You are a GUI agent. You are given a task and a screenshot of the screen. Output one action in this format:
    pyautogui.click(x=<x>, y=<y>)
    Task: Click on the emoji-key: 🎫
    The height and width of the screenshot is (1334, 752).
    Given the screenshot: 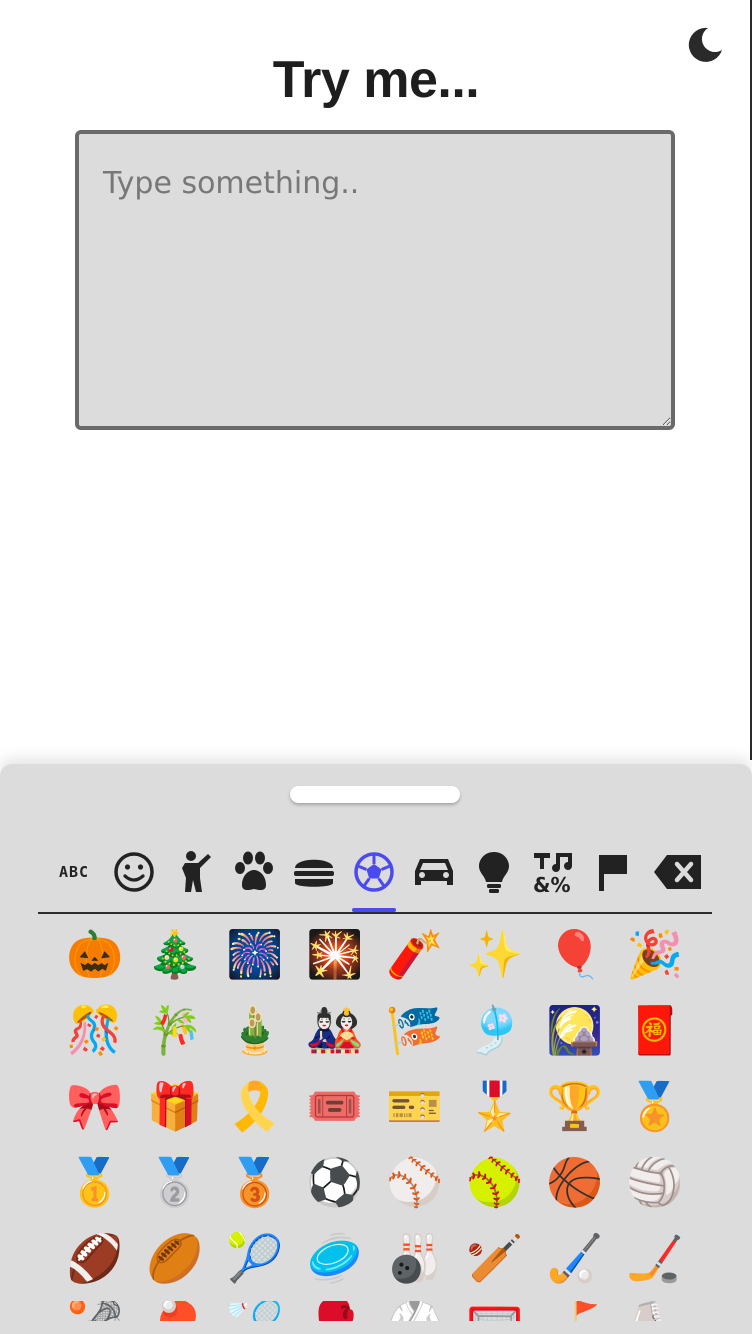 What is the action you would take?
    pyautogui.click(x=415, y=1106)
    